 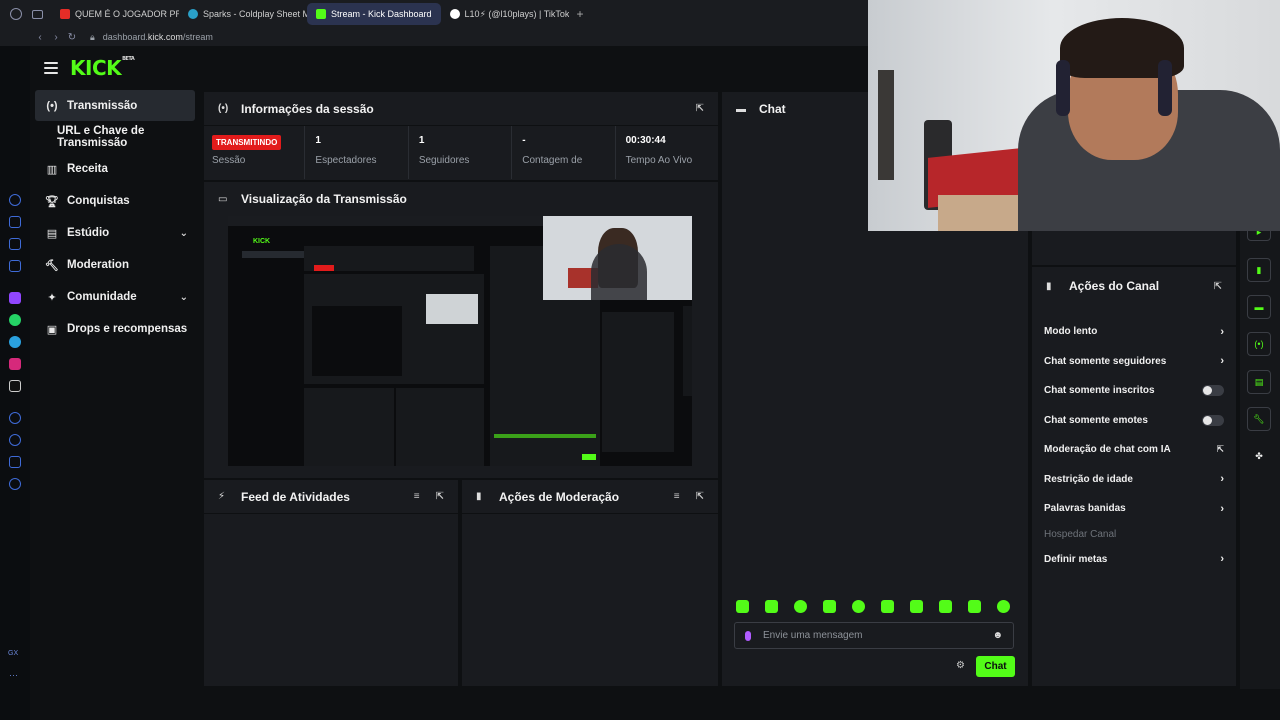 I want to click on ai-icon, so click(x=15, y=200).